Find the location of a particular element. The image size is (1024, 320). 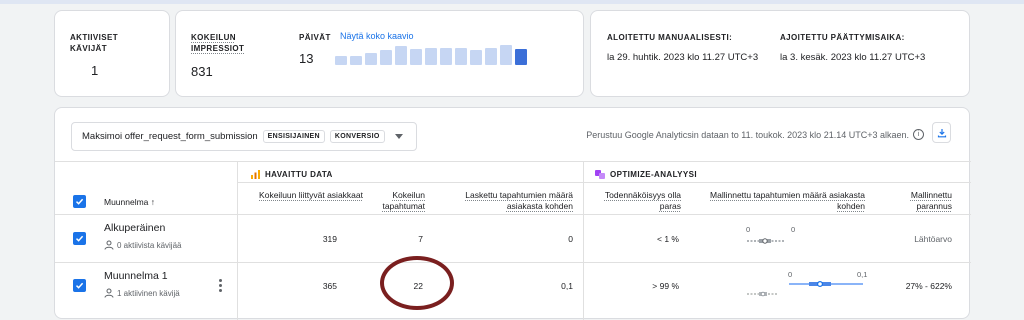

optimize-analysis-title: OPTIMIZE-ANALYYSI is located at coordinates (653, 174).